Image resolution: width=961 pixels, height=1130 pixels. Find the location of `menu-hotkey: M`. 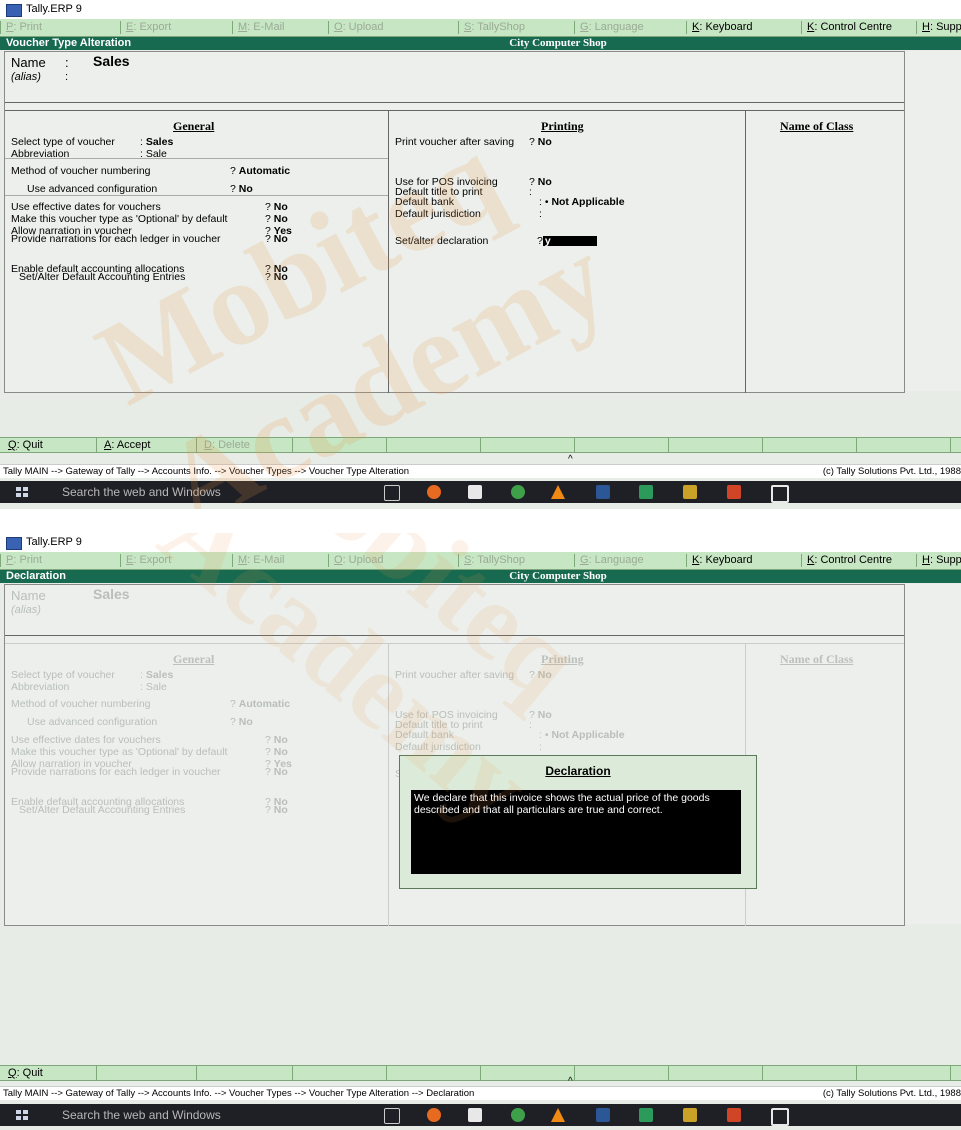

menu-hotkey: M is located at coordinates (243, 27).